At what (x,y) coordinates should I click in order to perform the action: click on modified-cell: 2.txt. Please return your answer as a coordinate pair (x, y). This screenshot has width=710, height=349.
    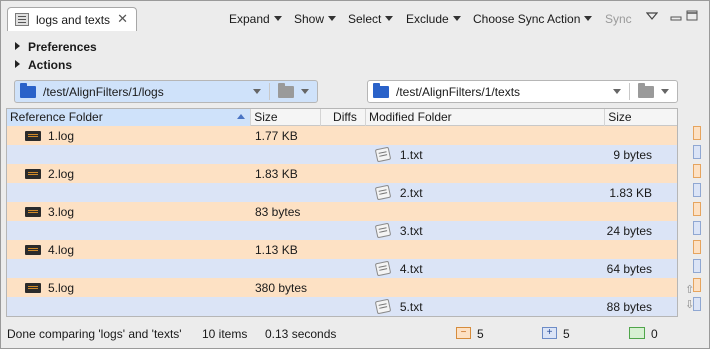
    Looking at the image, I should click on (485, 192).